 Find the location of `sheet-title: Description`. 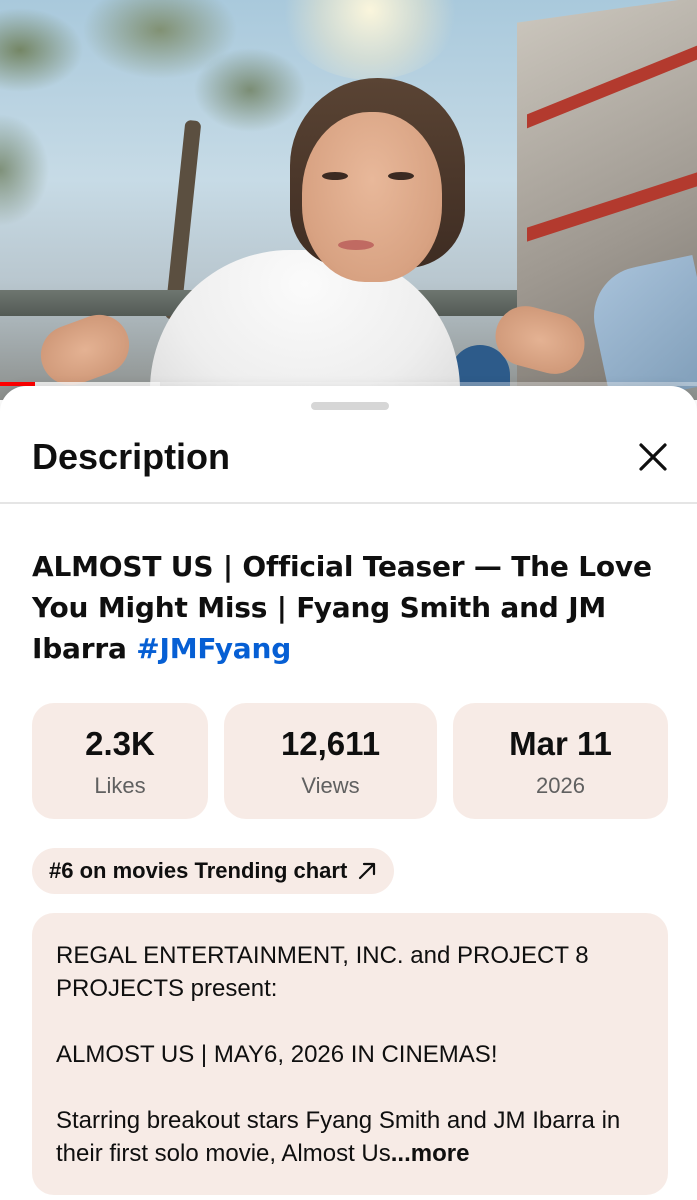

sheet-title: Description is located at coordinates (131, 456).